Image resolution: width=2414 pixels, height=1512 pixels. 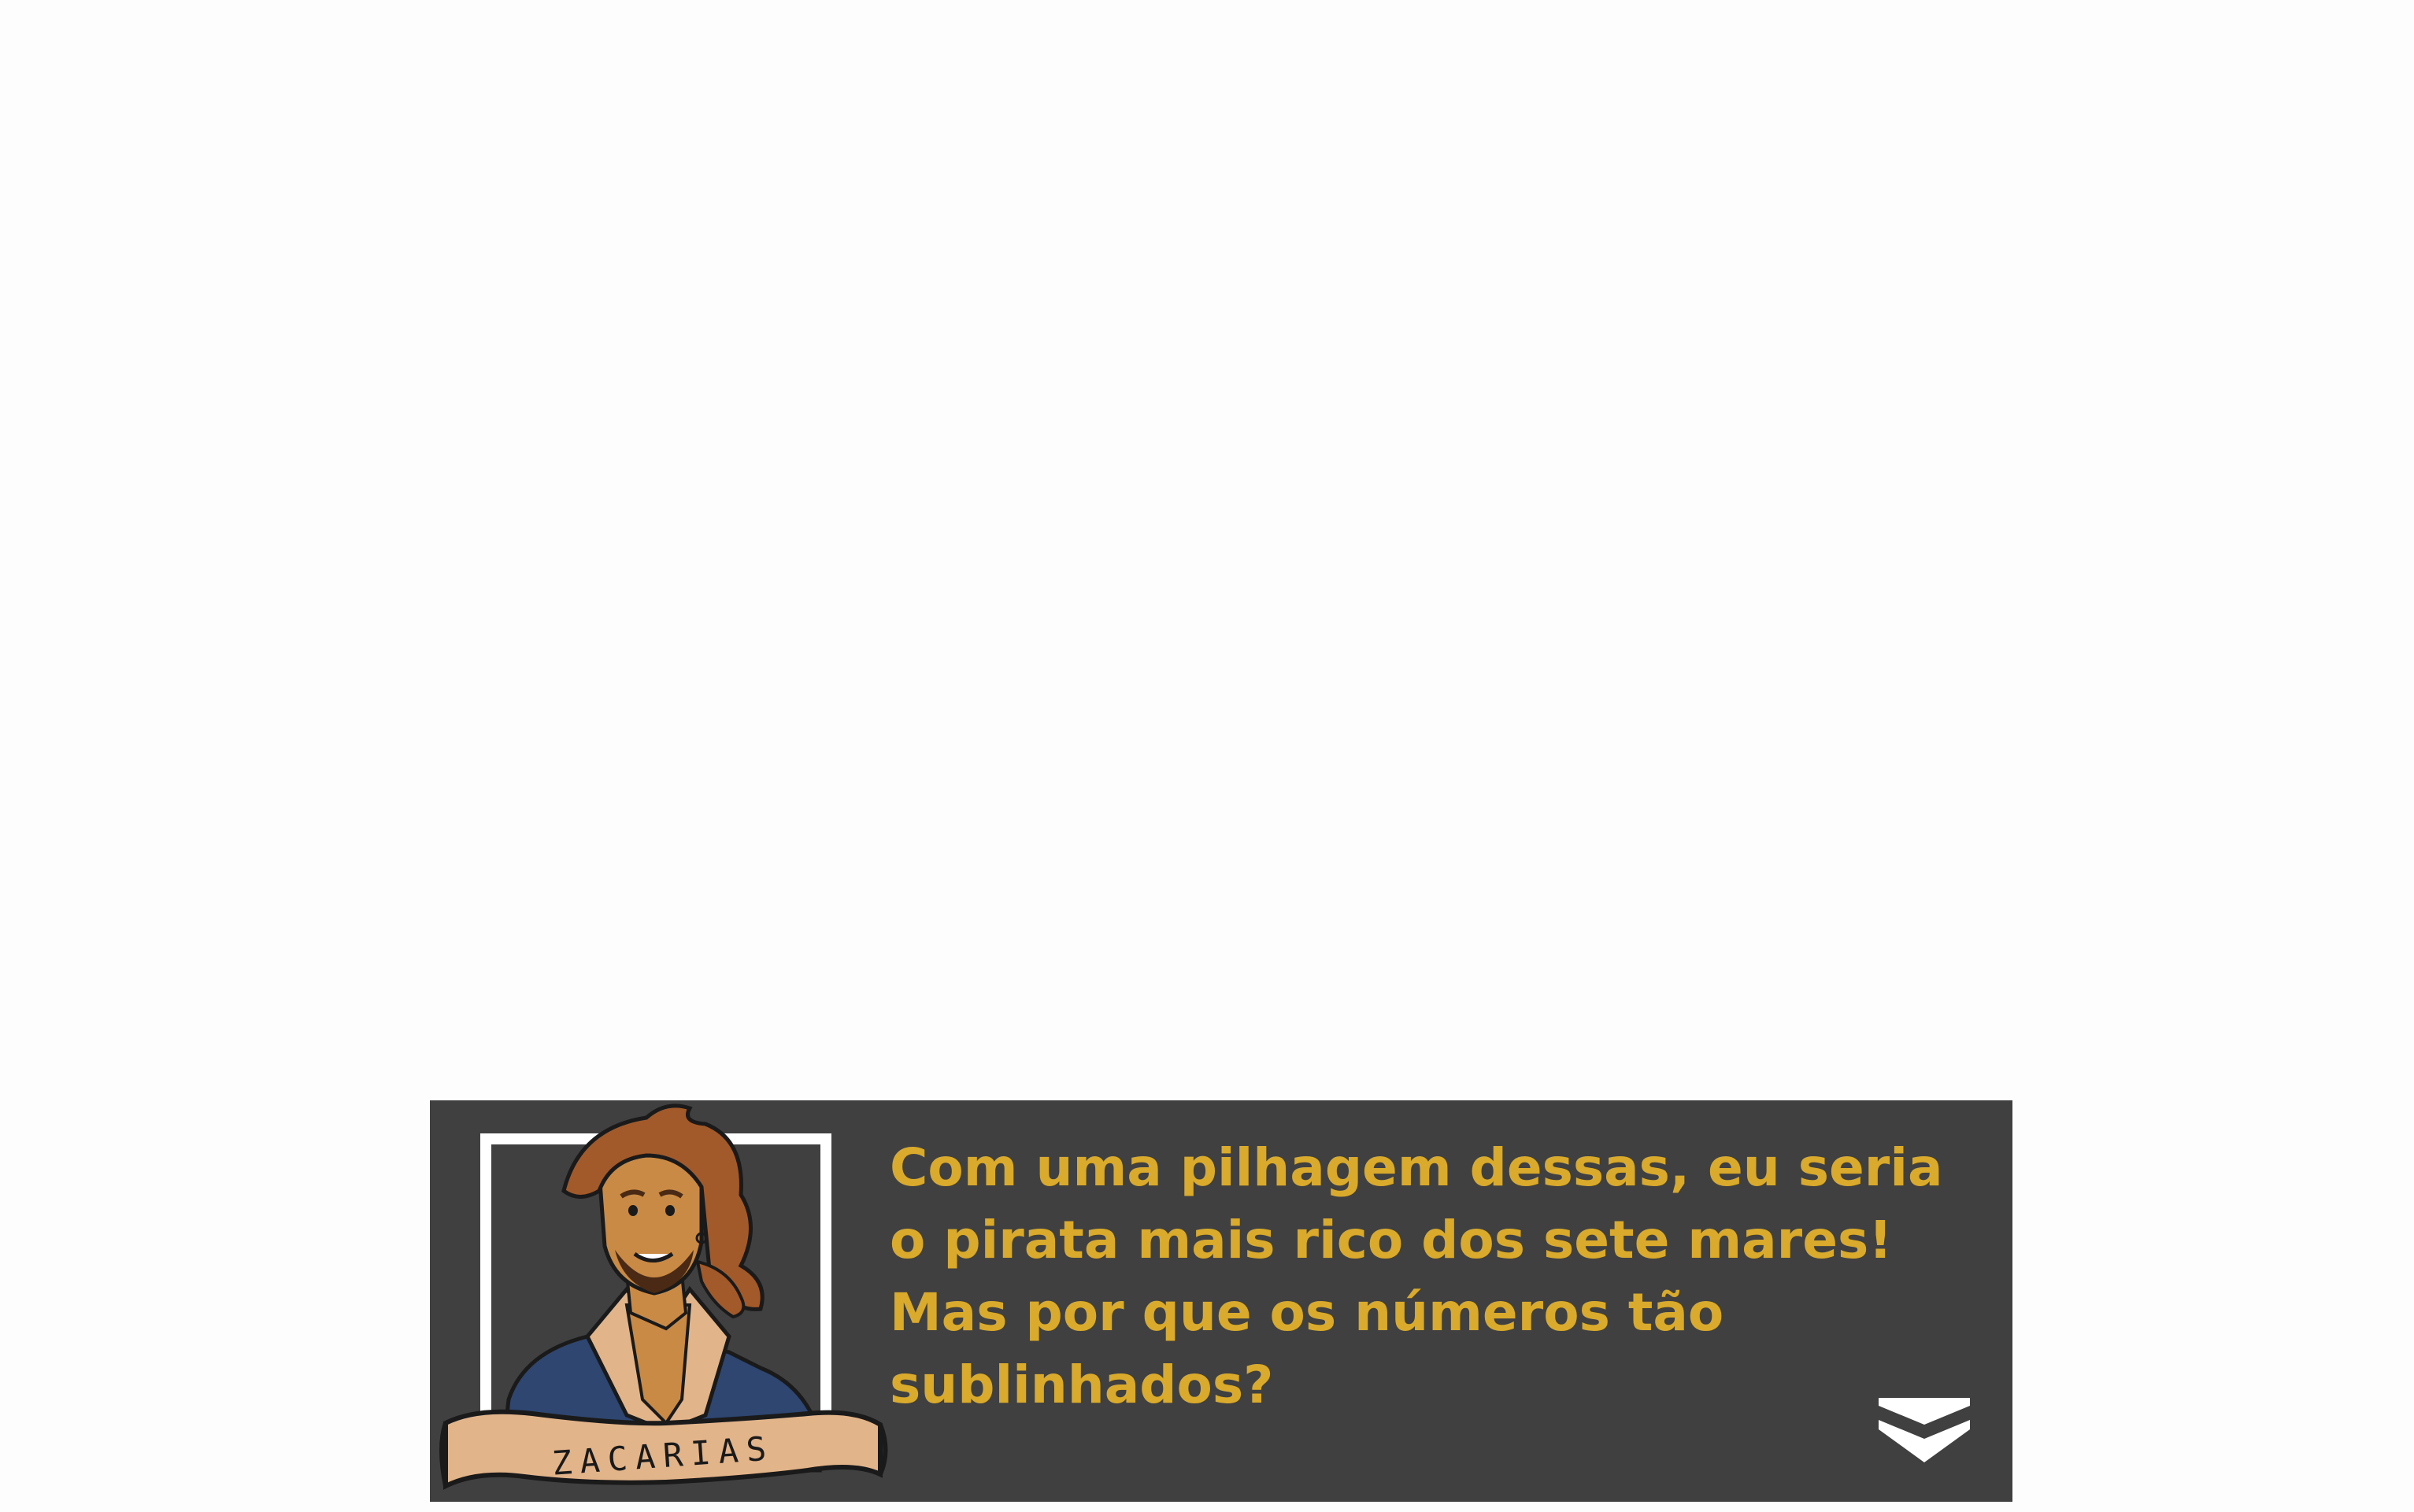 What do you see at coordinates (1307, 1313) in the screenshot?
I see `dialog-line-3: Mas por que os números tão` at bounding box center [1307, 1313].